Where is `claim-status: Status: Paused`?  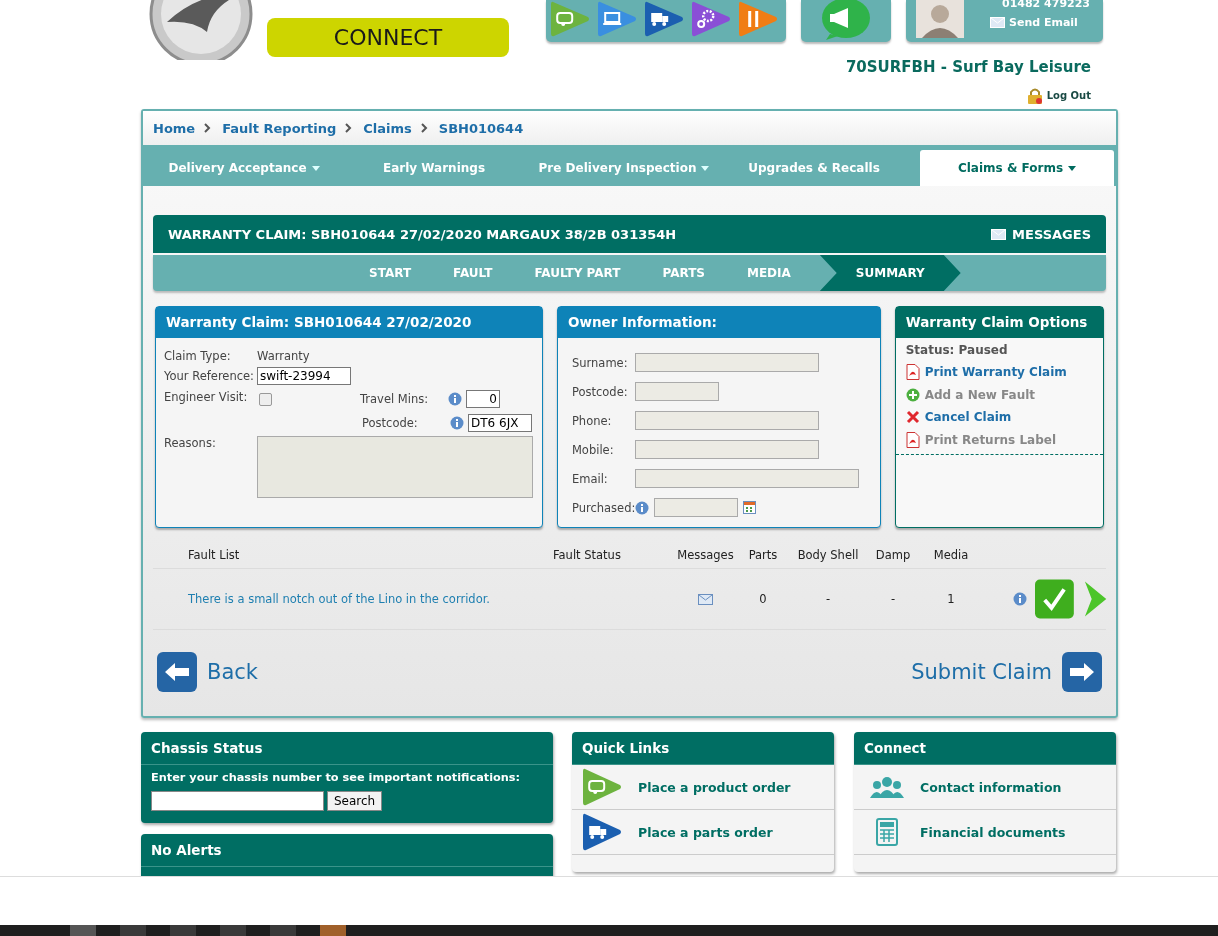 claim-status: Status: Paused is located at coordinates (956, 350).